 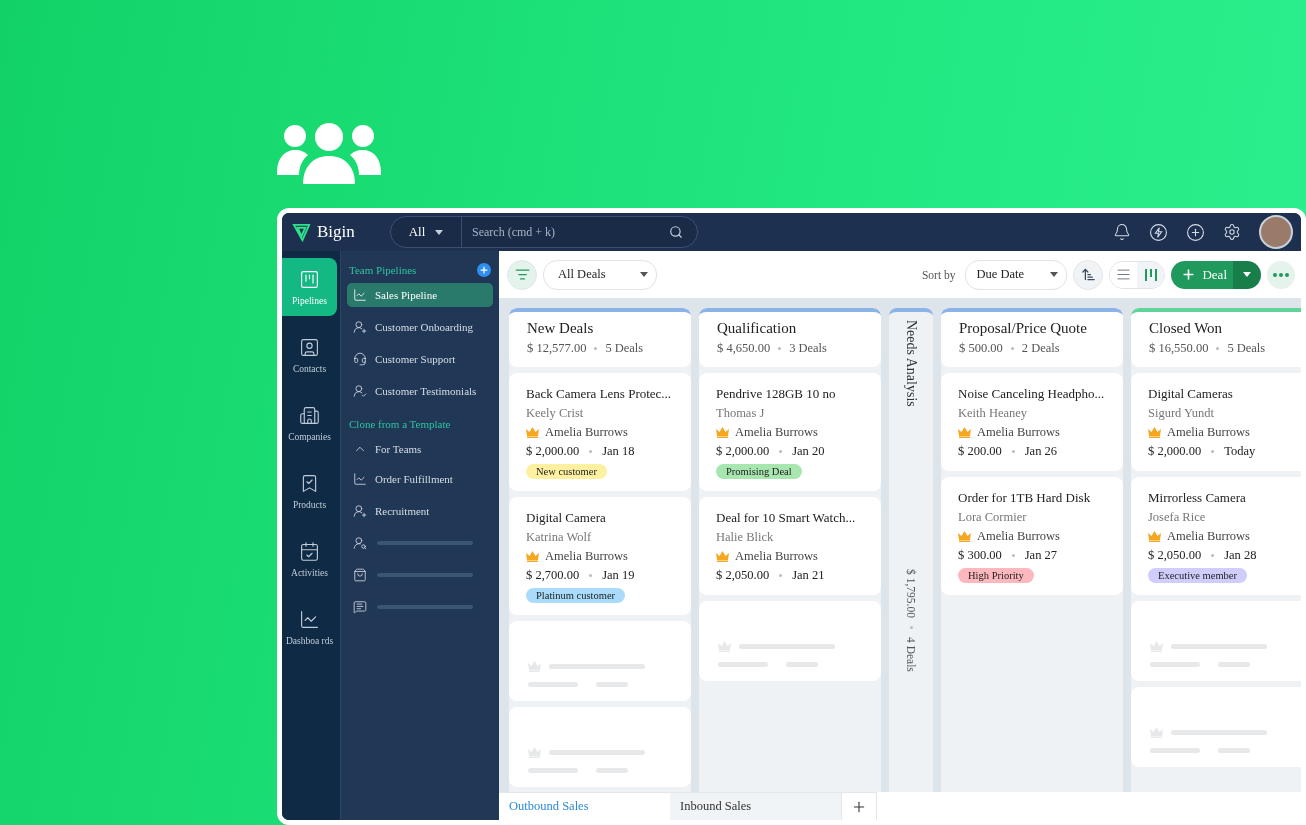 I want to click on pipeline-item: Customer Onboarding, so click(x=420, y=327).